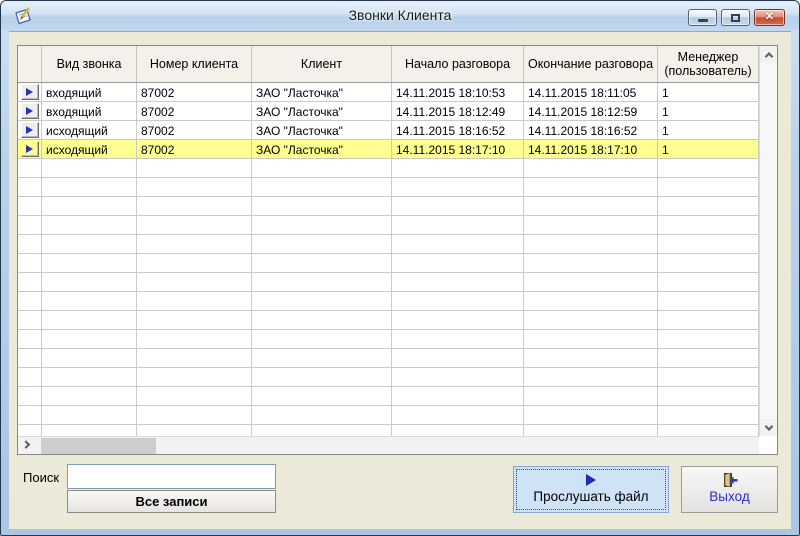  I want to click on chevron-up-icon, so click(768, 56).